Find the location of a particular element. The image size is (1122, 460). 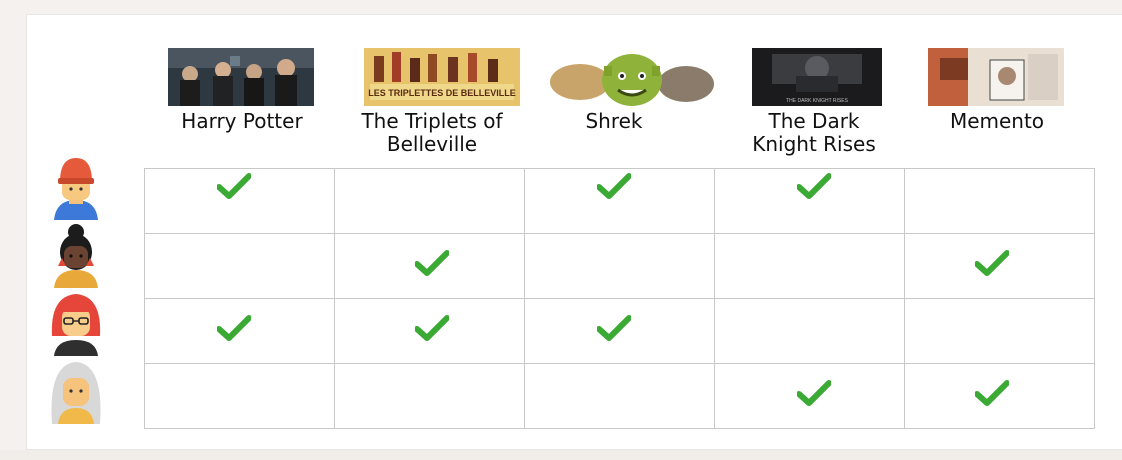

movie-title-line: Belleville is located at coordinates (432, 144).